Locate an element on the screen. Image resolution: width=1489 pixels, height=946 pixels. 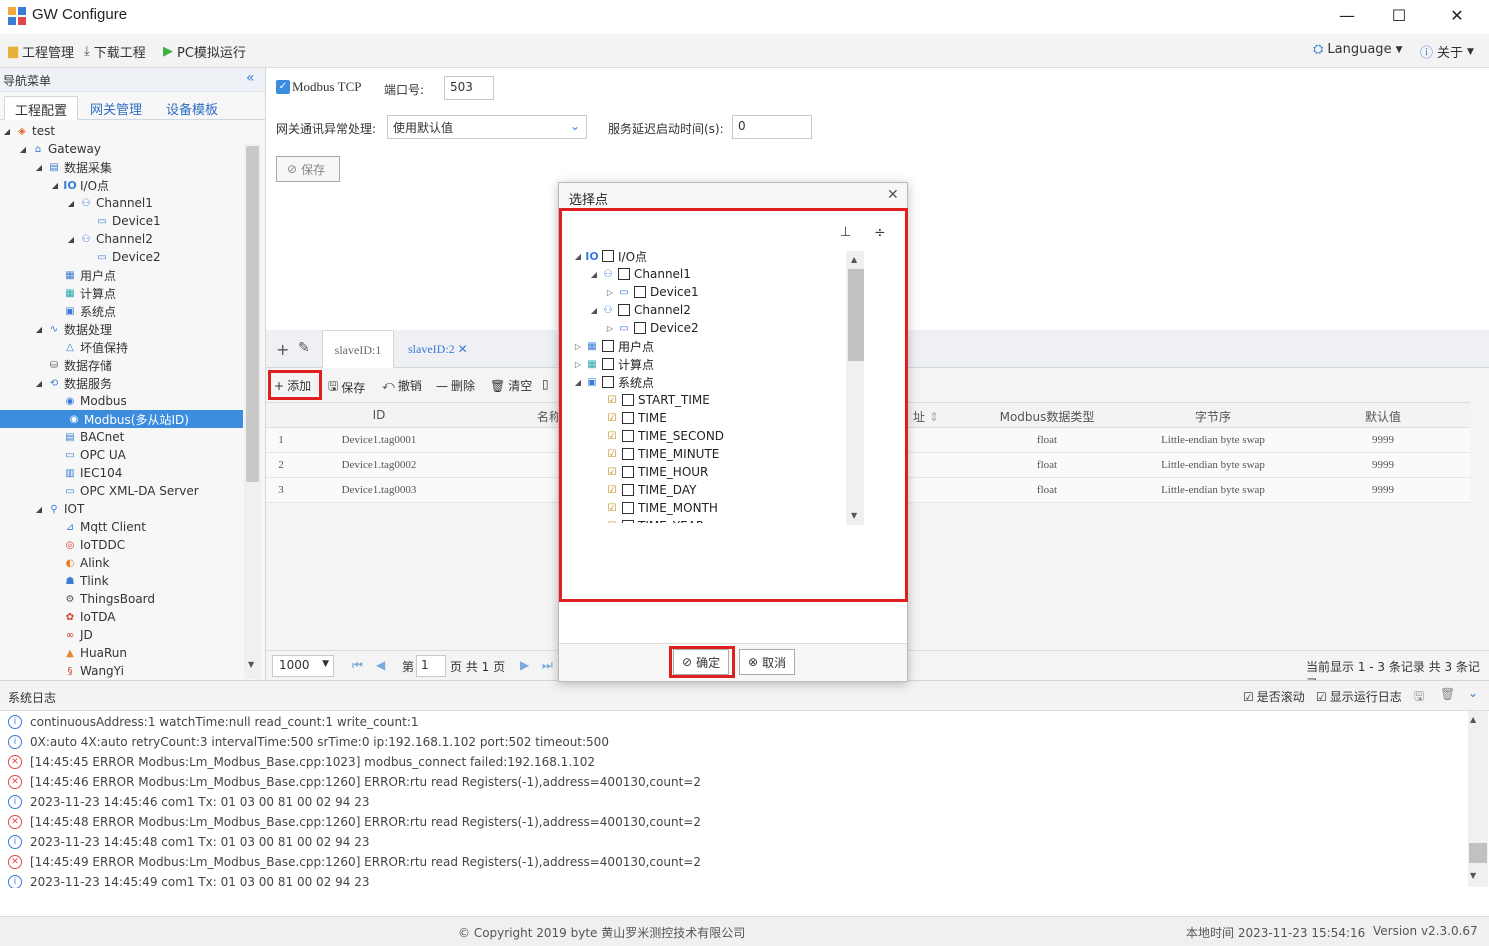
close-tab-icon: ✕ is located at coordinates (463, 349).